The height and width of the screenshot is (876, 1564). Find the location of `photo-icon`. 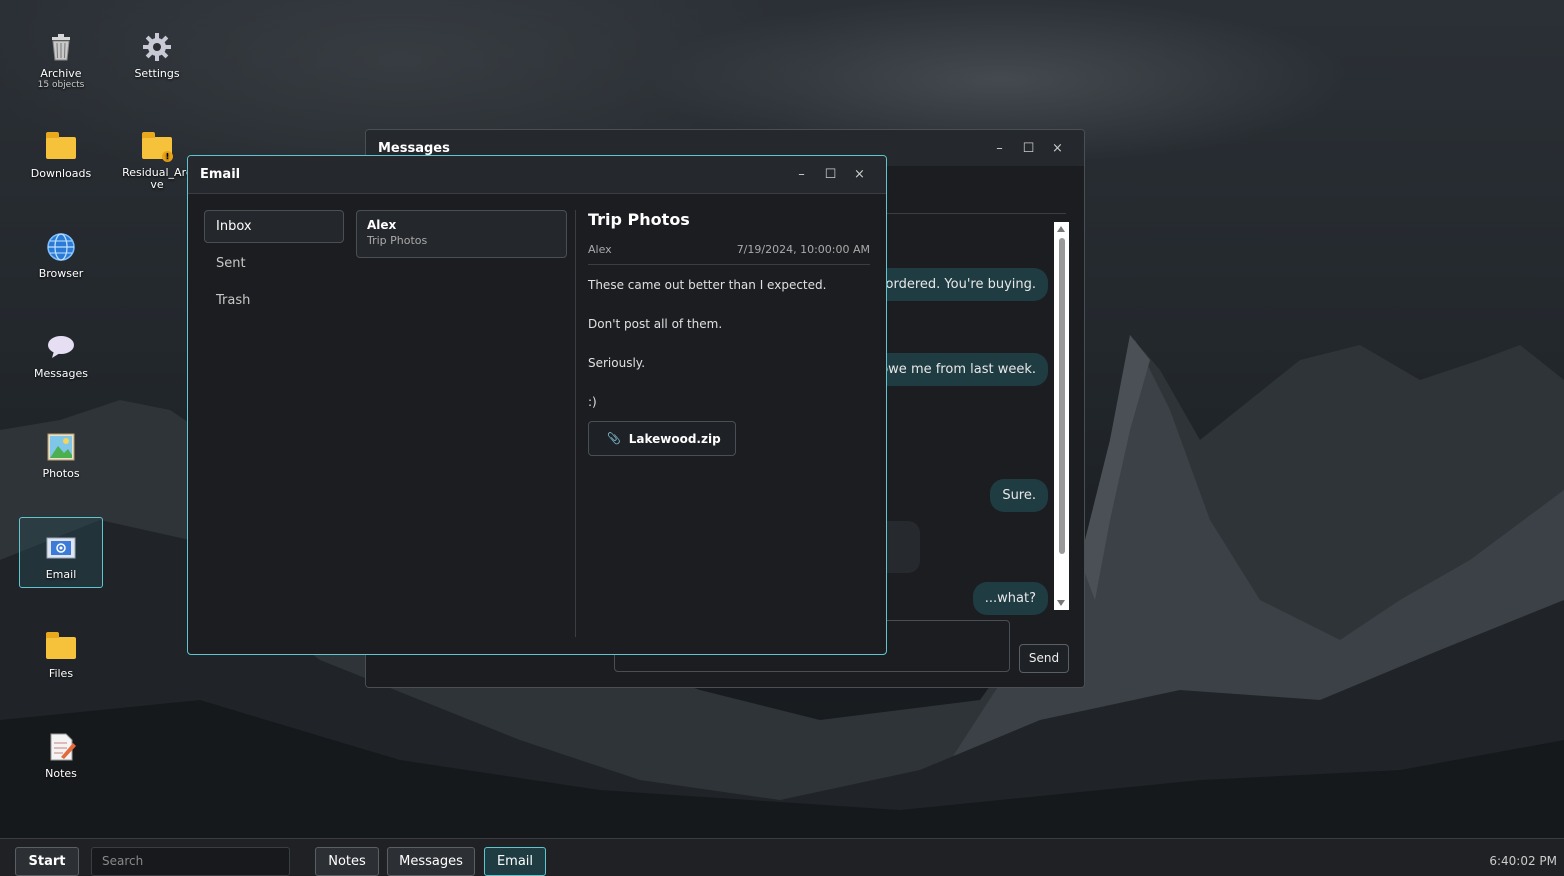

photo-icon is located at coordinates (61, 447).